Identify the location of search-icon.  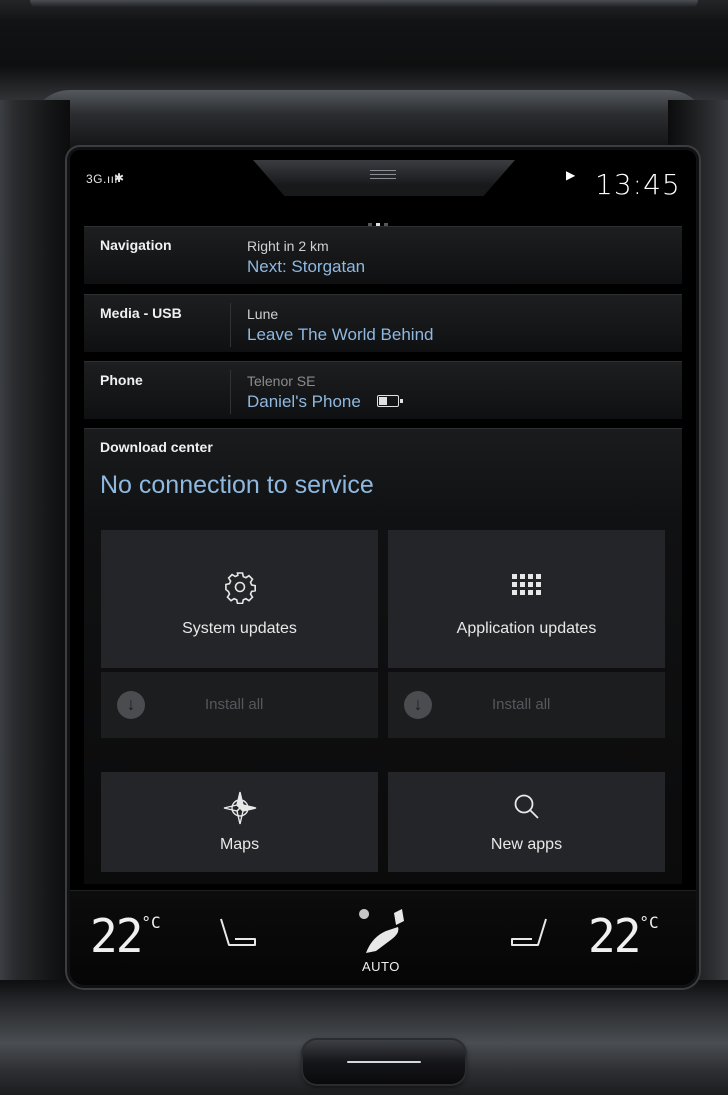
(526, 809).